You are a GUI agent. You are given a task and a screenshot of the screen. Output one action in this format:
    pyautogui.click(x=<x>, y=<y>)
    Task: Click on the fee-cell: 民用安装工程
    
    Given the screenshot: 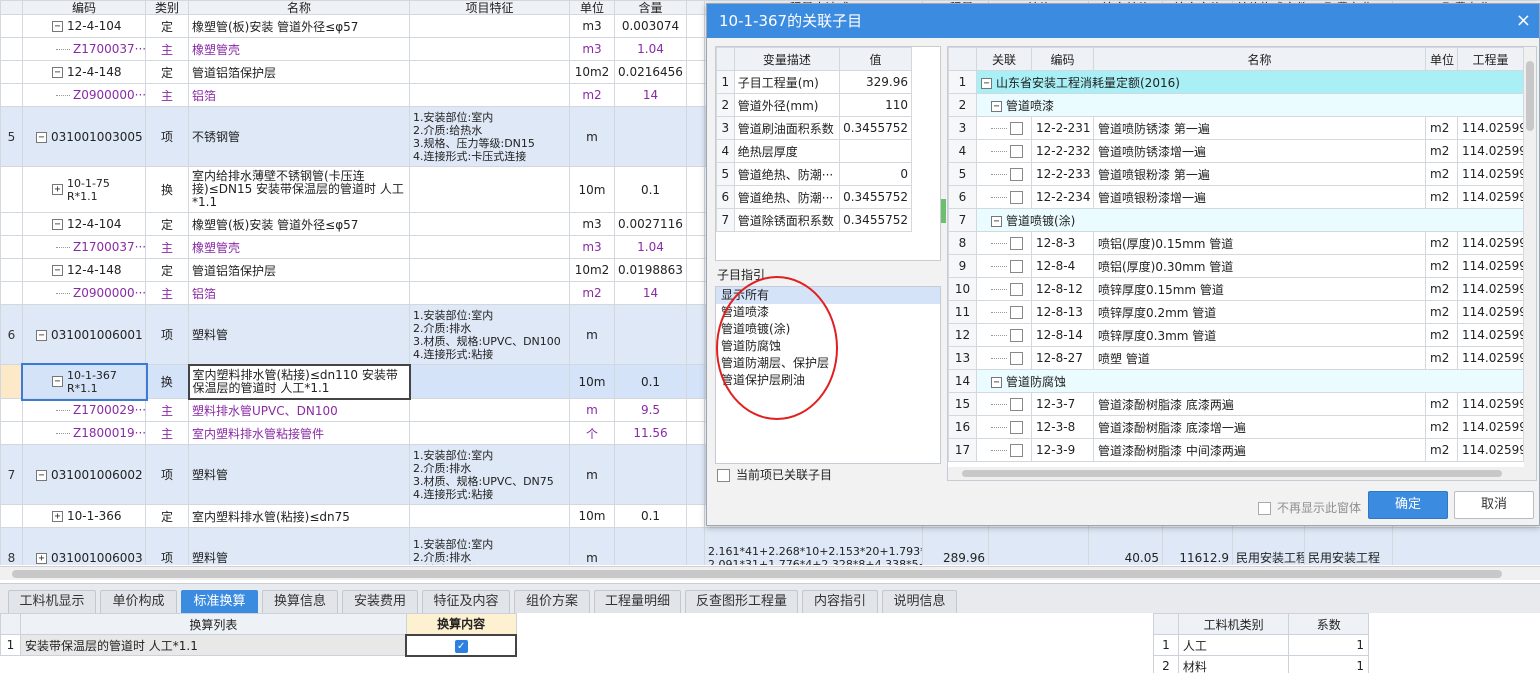 What is the action you would take?
    pyautogui.click(x=1348, y=546)
    